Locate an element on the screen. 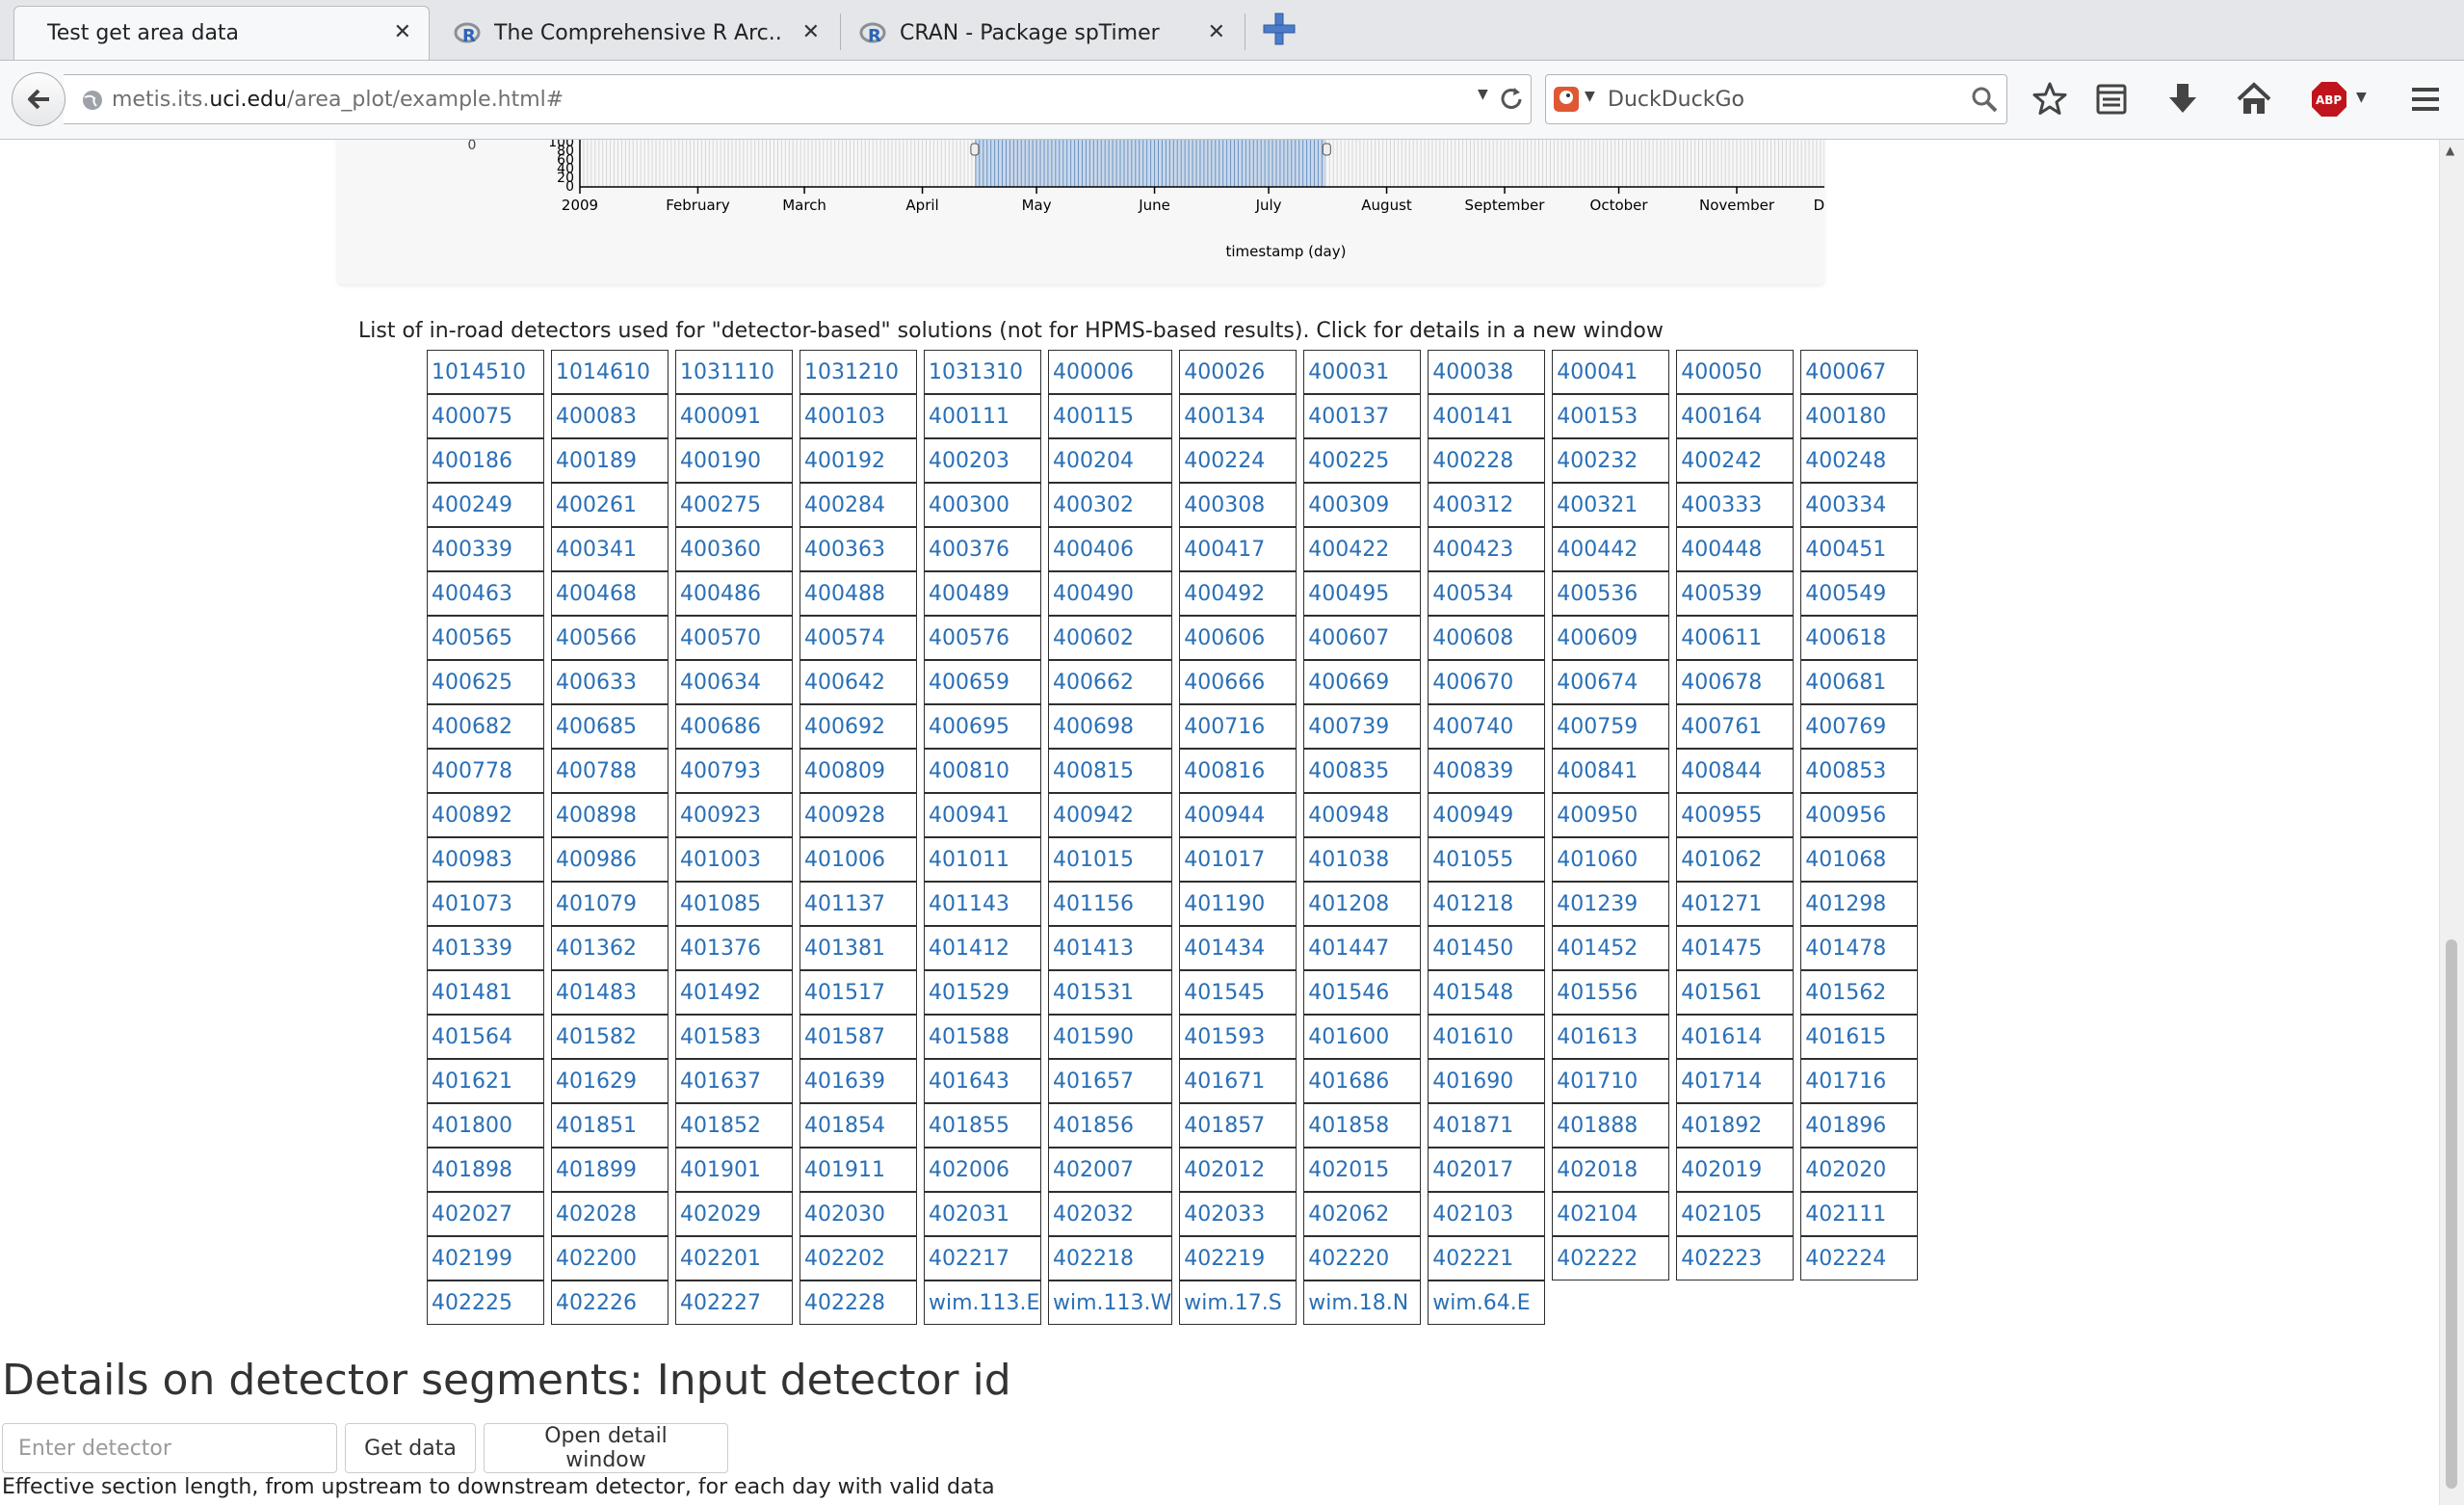  detector-link: 400463 is located at coordinates (472, 594).